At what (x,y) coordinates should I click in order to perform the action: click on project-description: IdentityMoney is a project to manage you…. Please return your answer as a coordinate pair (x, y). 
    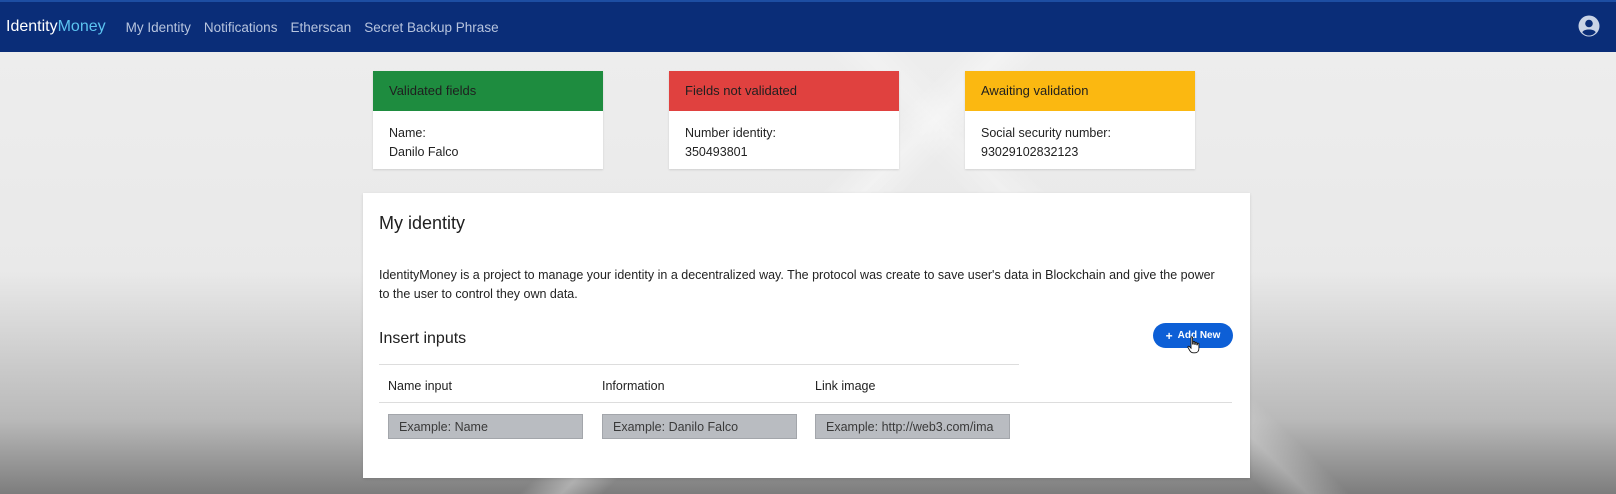
    Looking at the image, I should click on (797, 284).